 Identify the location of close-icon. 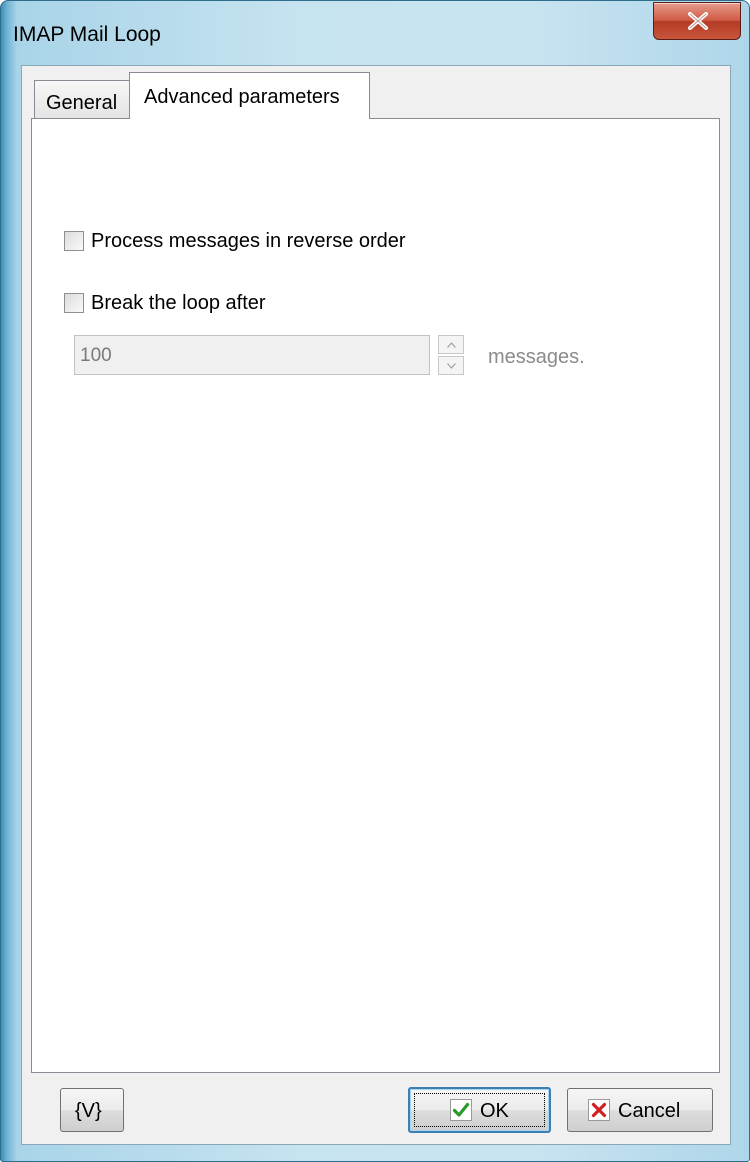
(698, 21).